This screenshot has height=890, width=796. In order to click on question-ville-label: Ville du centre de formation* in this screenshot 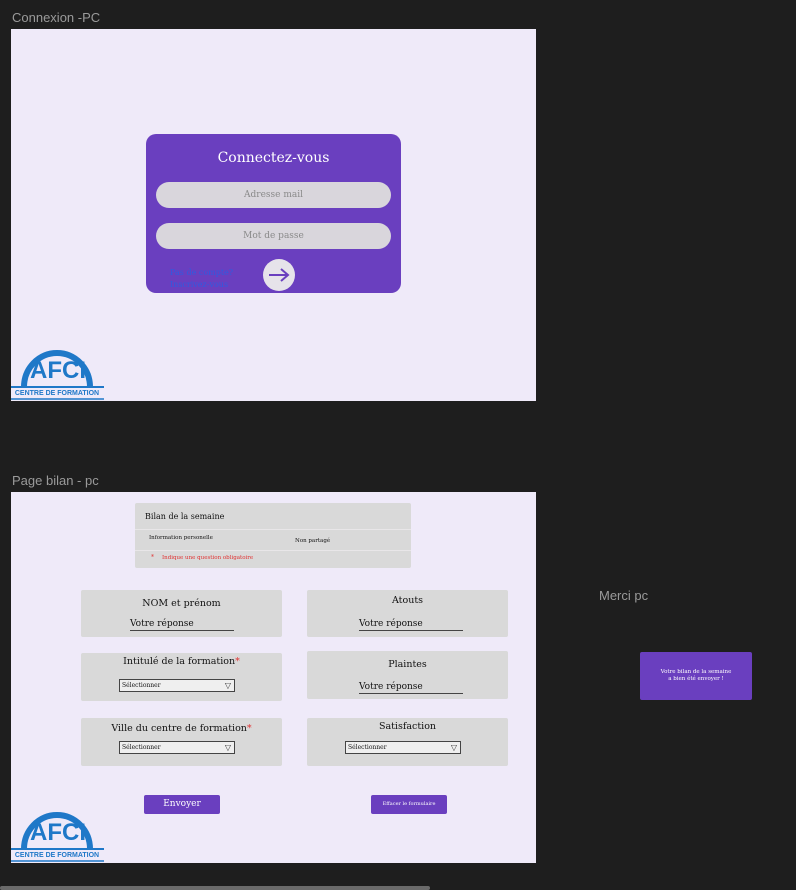, I will do `click(181, 728)`.